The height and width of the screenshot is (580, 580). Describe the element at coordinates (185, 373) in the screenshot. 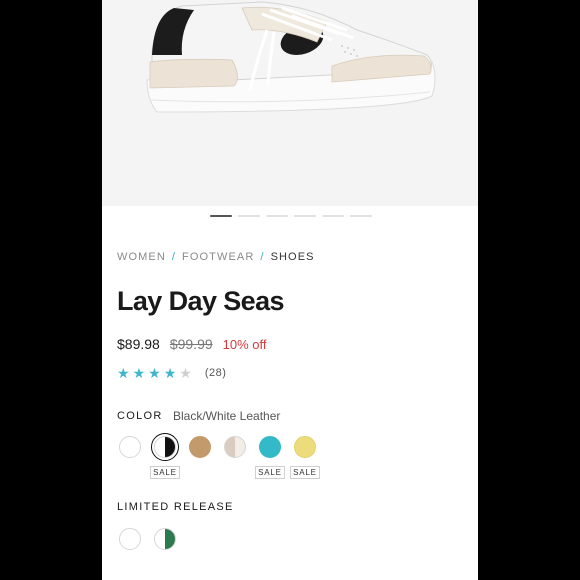

I see `star-empty-icon: ★` at that location.